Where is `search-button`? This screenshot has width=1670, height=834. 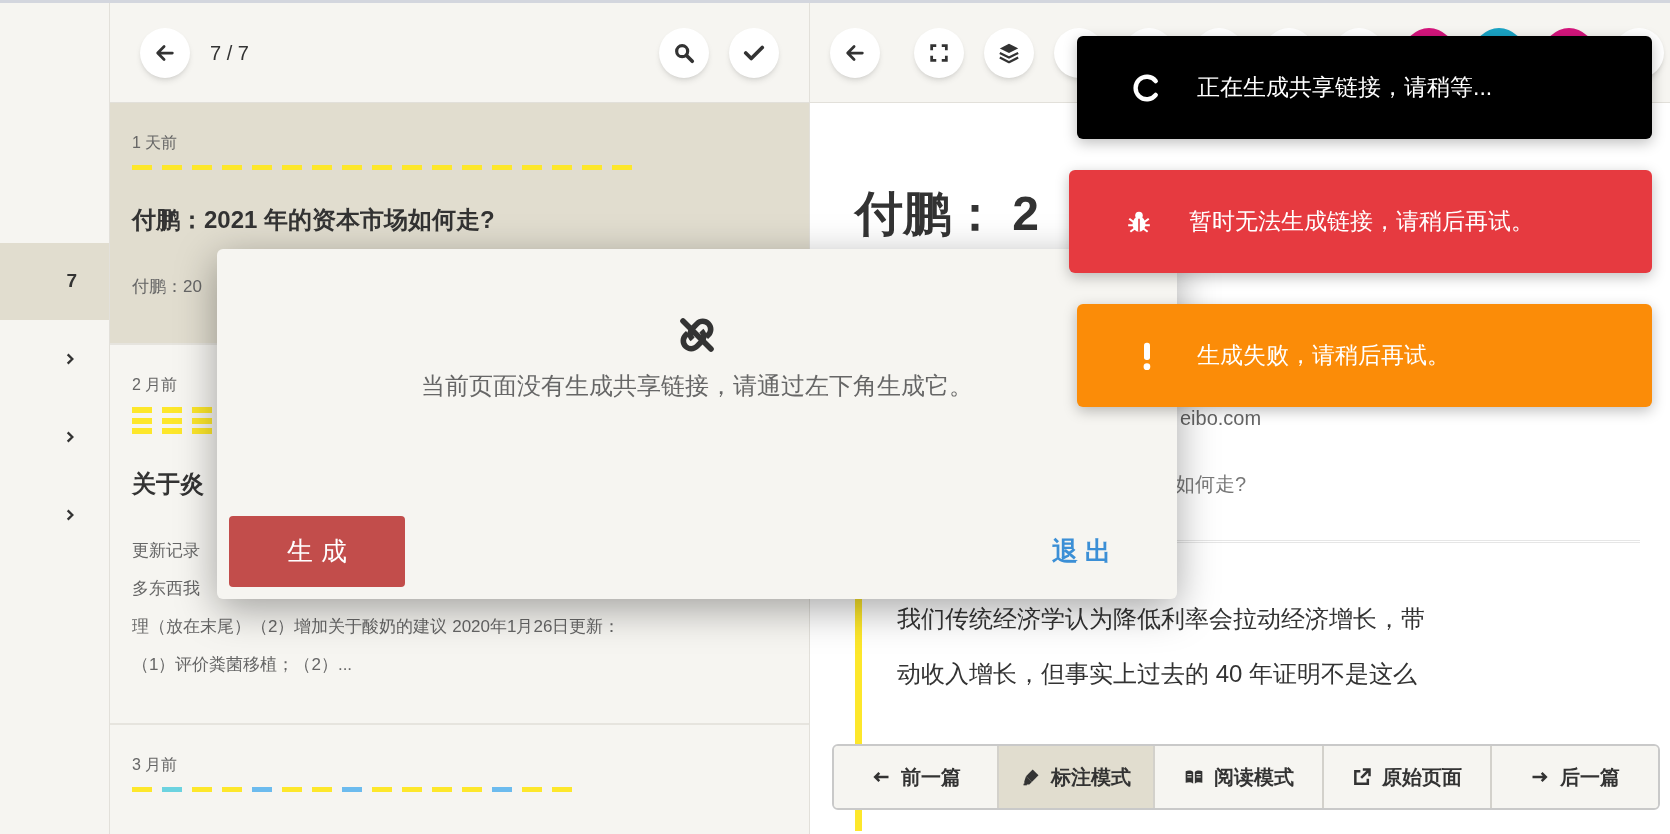 search-button is located at coordinates (684, 52).